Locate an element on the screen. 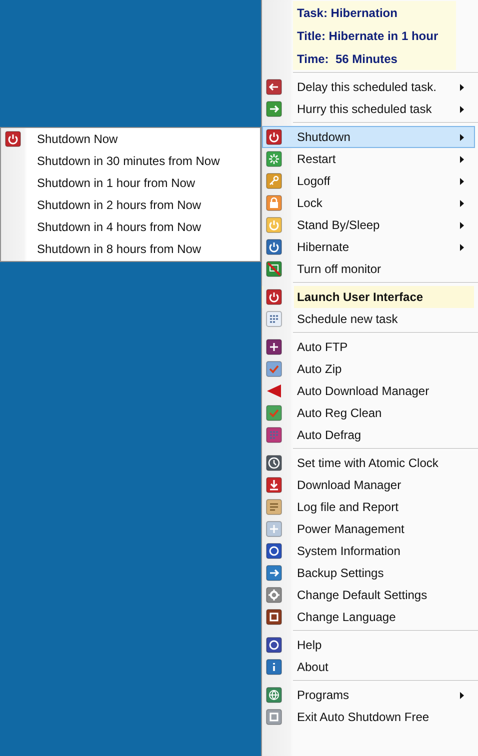 The image size is (478, 756). menu-item: Auto Zip is located at coordinates (368, 369).